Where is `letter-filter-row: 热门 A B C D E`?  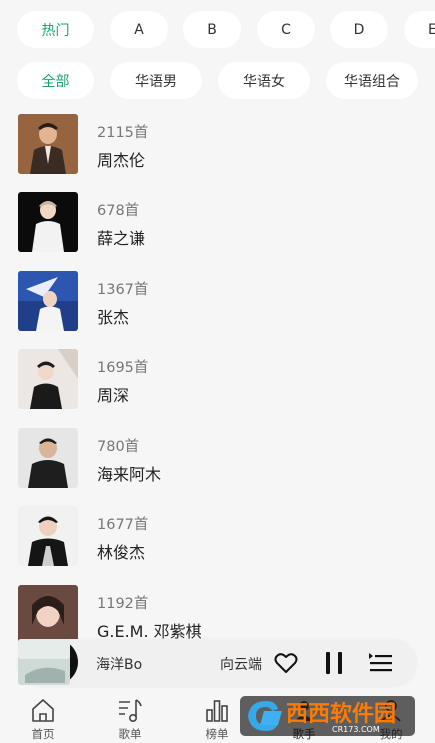 letter-filter-row: 热门 A B C D E is located at coordinates (217, 30).